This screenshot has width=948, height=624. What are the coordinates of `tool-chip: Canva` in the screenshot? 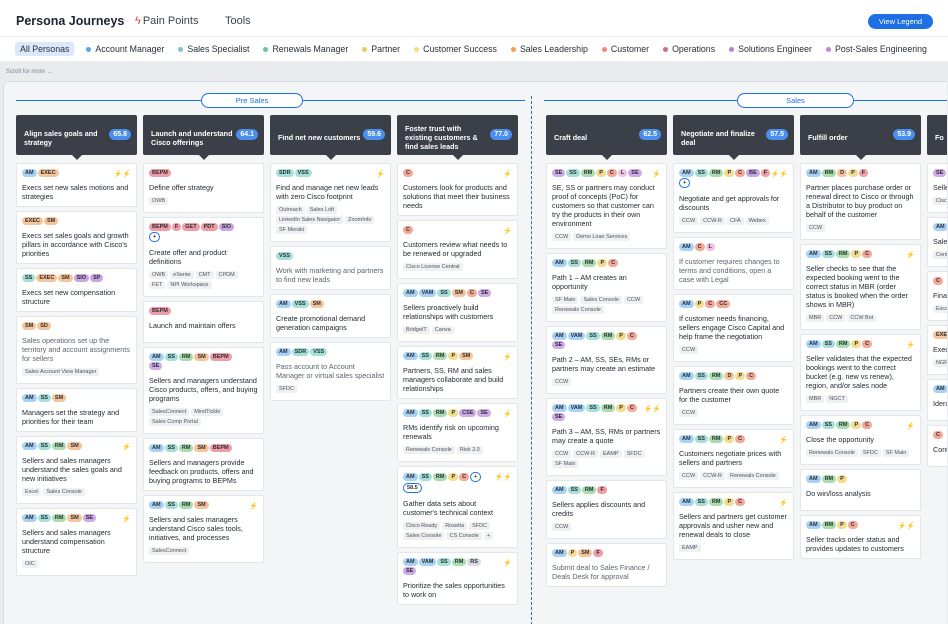 It's located at (442, 330).